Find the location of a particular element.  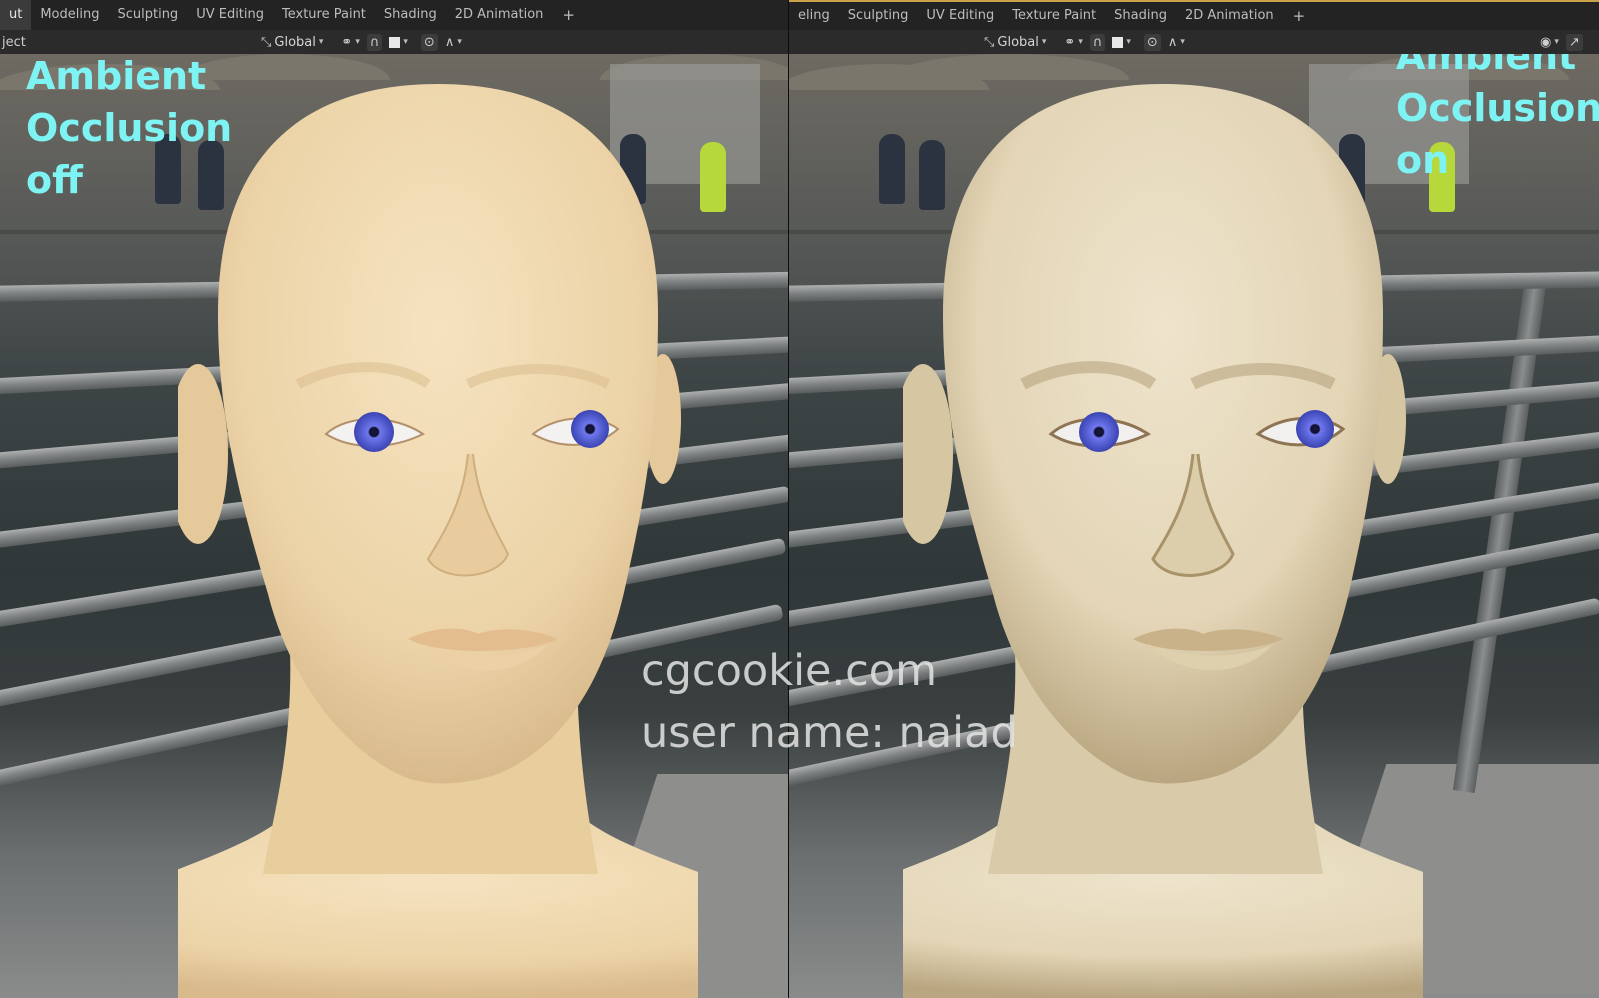

watermark: cgcookie.com user name: naiad is located at coordinates (829, 702).